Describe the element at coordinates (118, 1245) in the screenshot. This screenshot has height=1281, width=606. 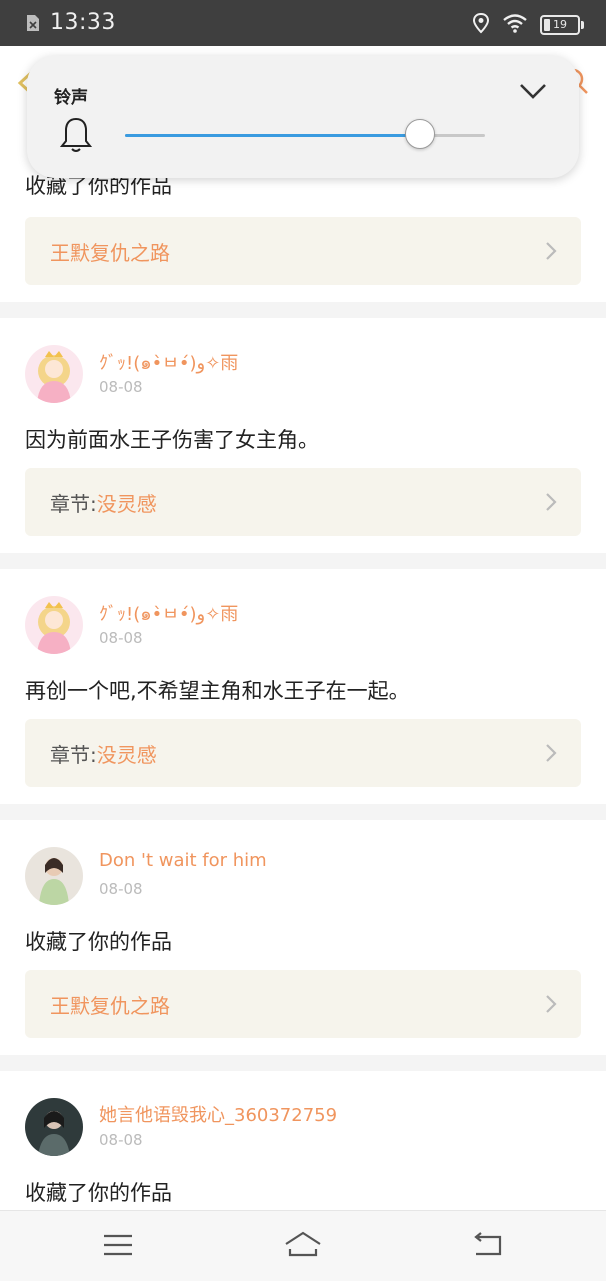
I see `menu-icon` at that location.